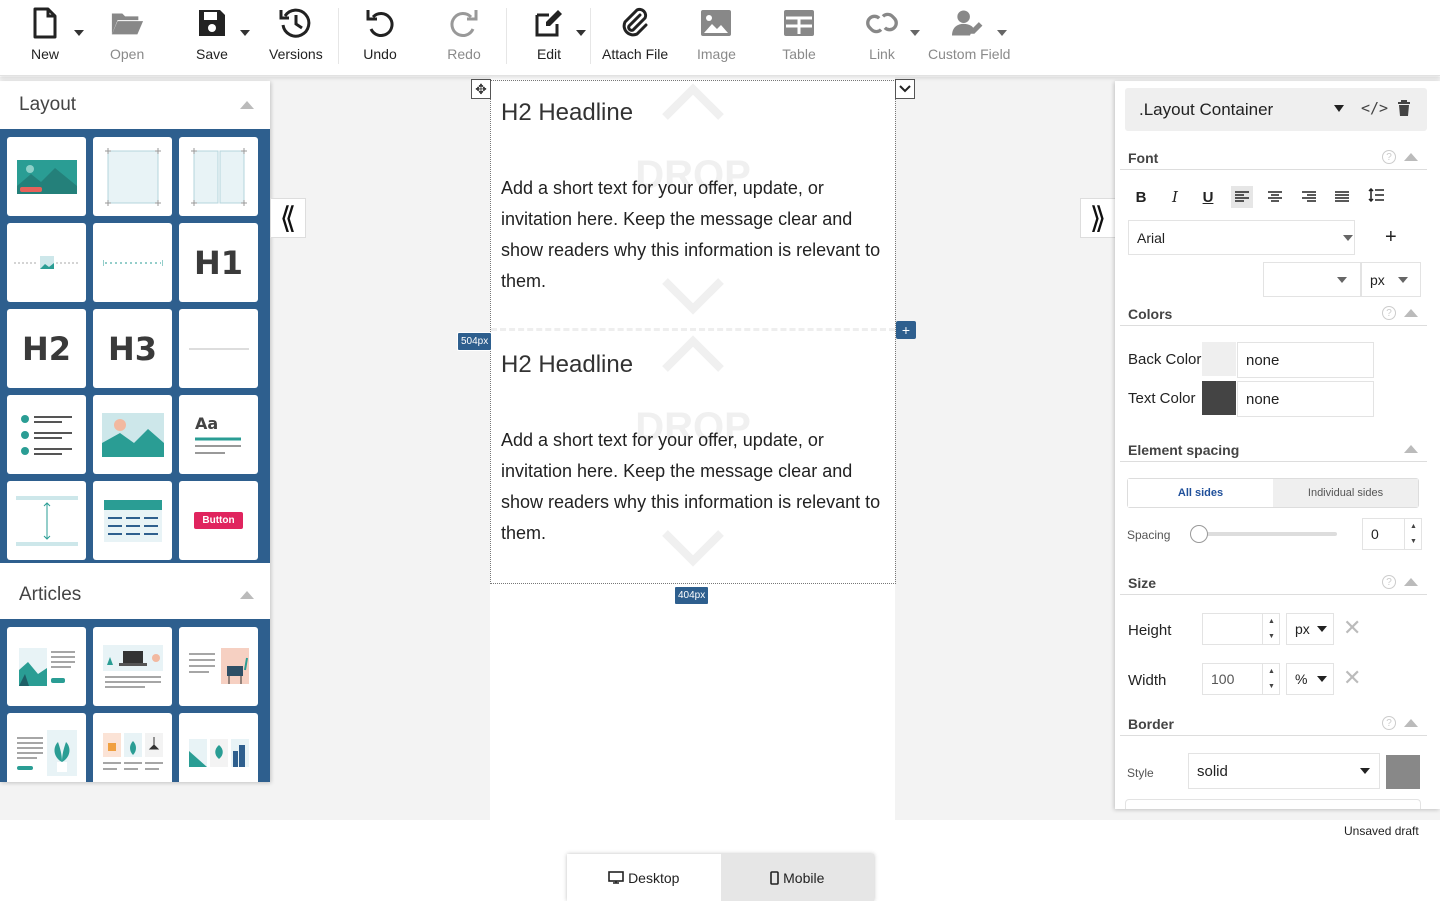  Describe the element at coordinates (1305, 360) in the screenshot. I see `back-color-input: none` at that location.